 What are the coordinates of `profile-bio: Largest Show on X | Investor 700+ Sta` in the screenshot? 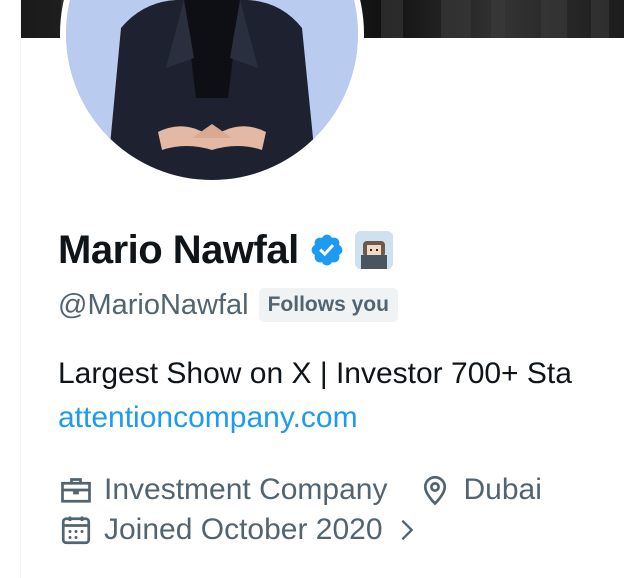 It's located at (315, 373).